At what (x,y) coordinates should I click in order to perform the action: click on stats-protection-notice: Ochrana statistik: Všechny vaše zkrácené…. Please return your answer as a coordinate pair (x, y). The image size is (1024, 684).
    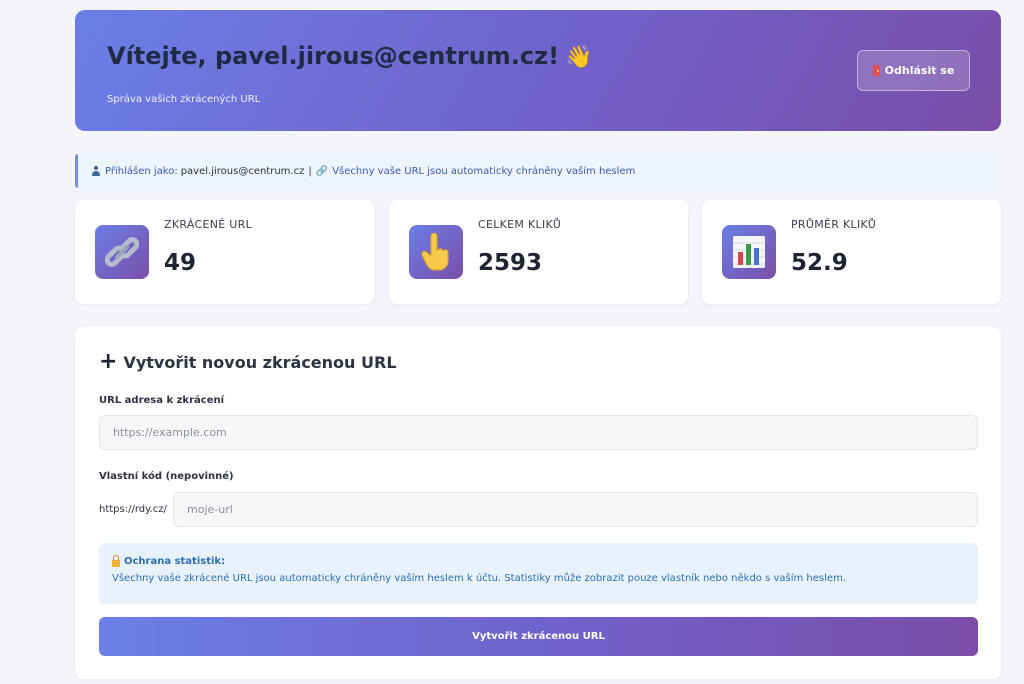
    Looking at the image, I should click on (538, 573).